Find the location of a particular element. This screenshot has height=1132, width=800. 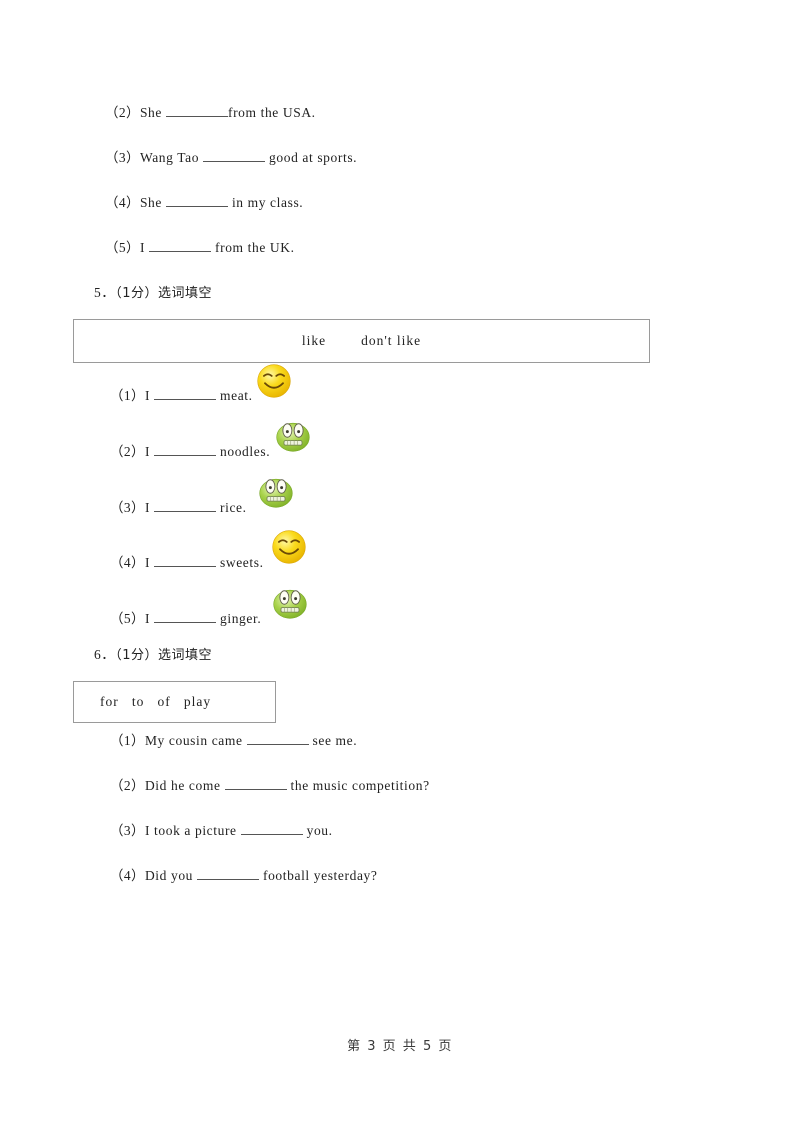

question-line: （2）Did he come the music competition? is located at coordinates (270, 786).